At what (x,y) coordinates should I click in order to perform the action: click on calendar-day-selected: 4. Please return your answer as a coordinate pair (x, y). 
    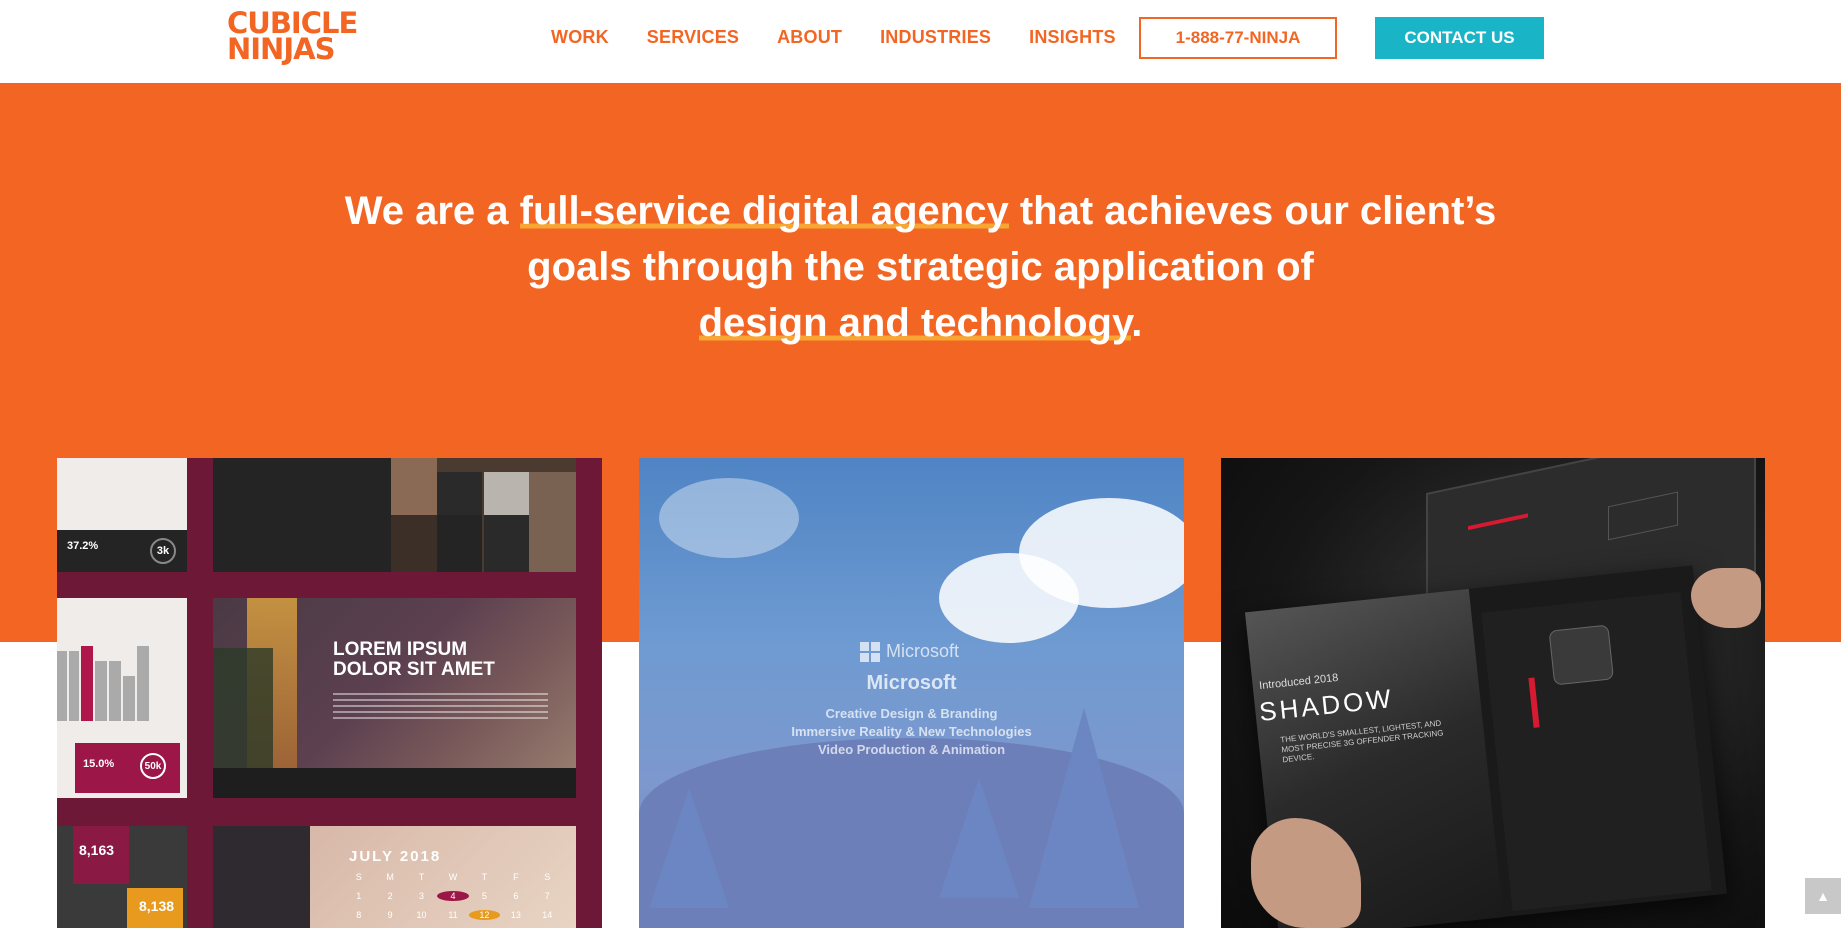
    Looking at the image, I should click on (453, 896).